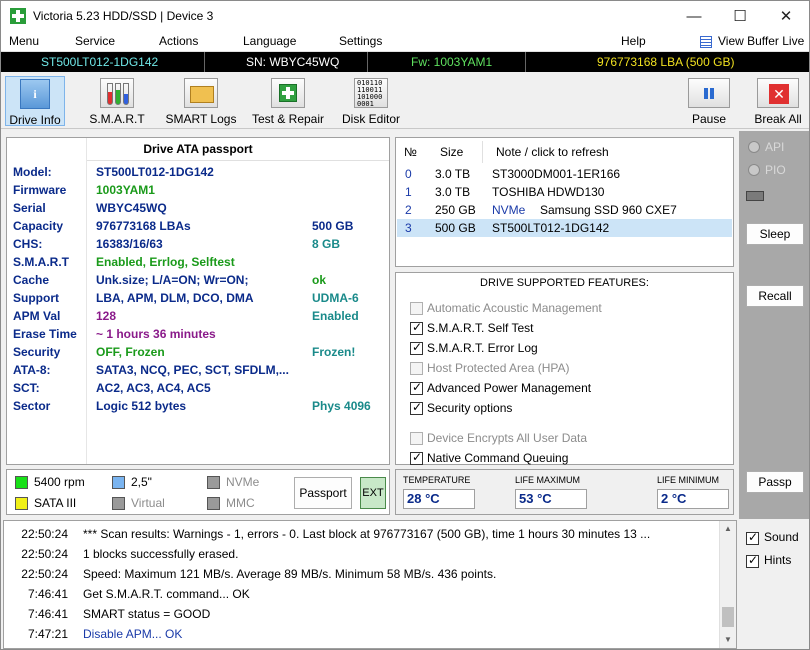 Image resolution: width=810 pixels, height=650 pixels. Describe the element at coordinates (371, 93) in the screenshot. I see `binary-icon: 010110 110011 101000 0001` at that location.